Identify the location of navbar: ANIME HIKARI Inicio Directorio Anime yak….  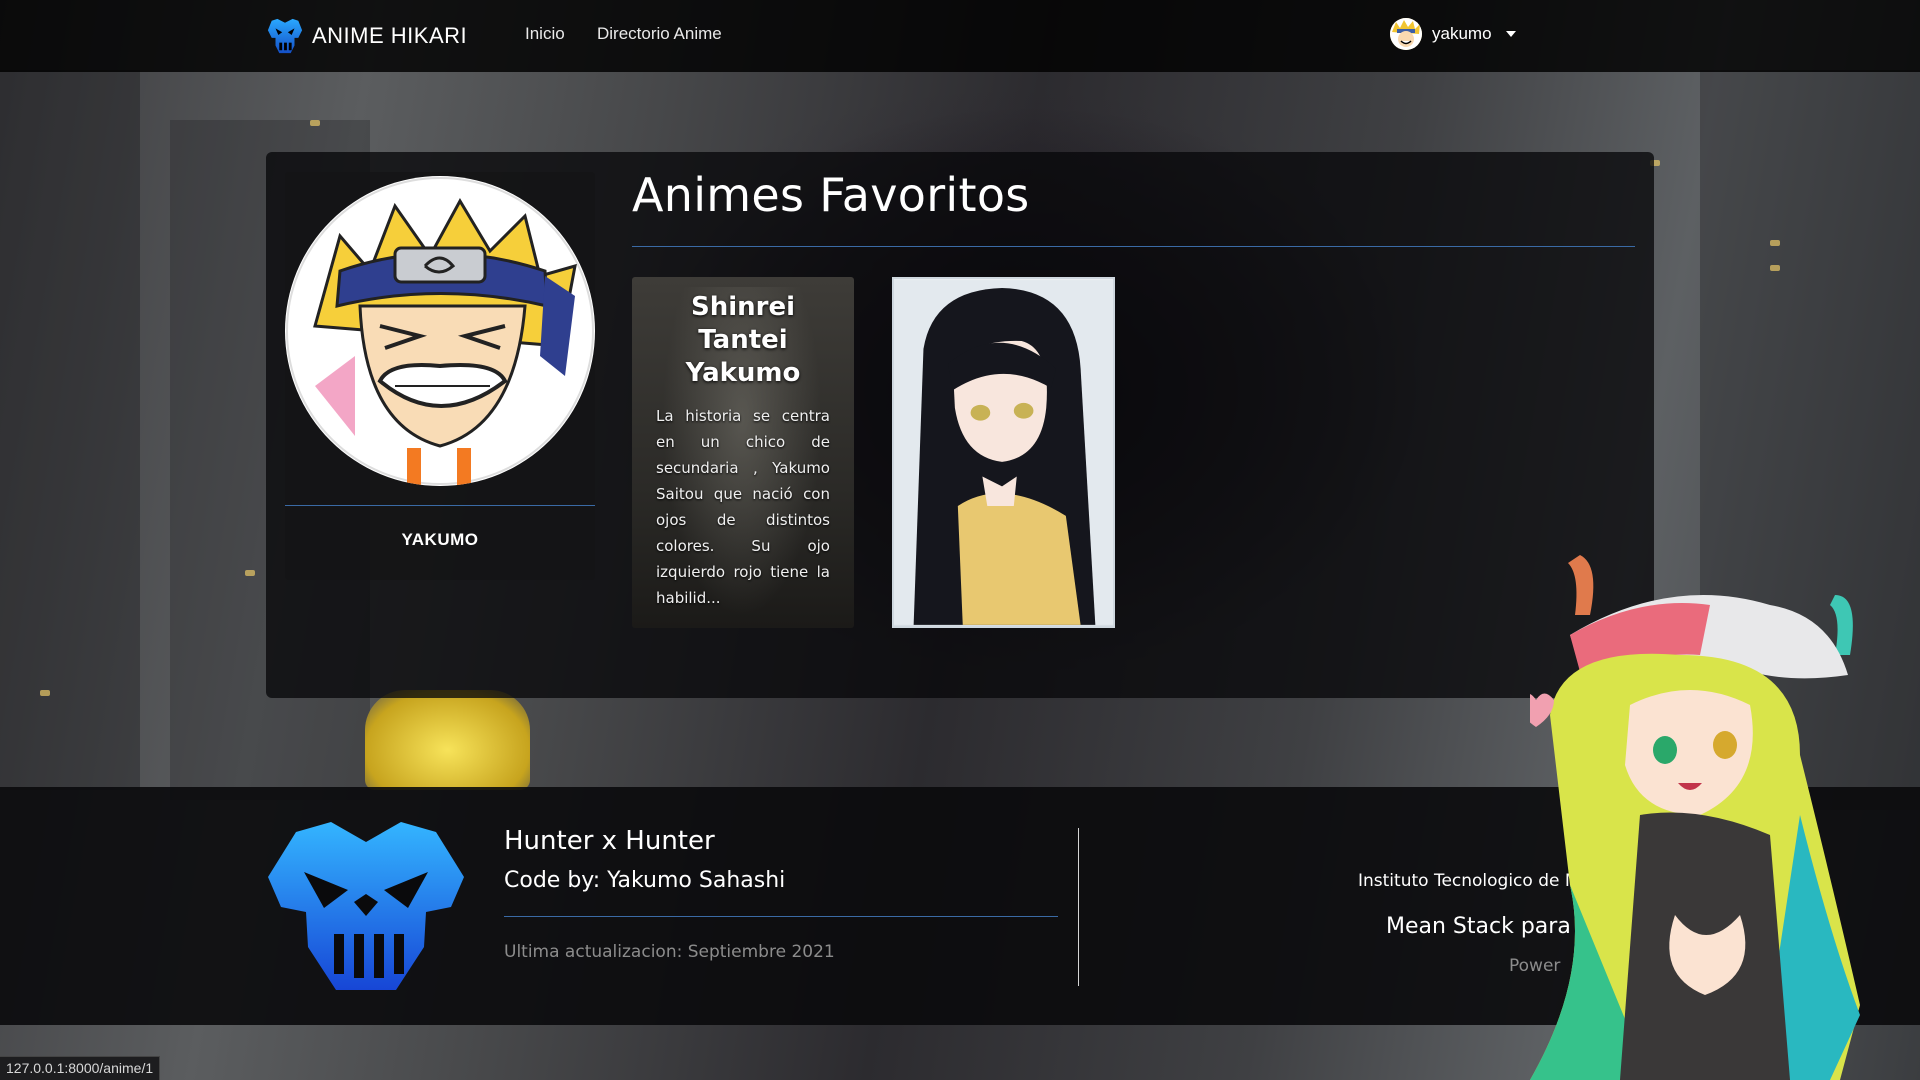
(960, 36).